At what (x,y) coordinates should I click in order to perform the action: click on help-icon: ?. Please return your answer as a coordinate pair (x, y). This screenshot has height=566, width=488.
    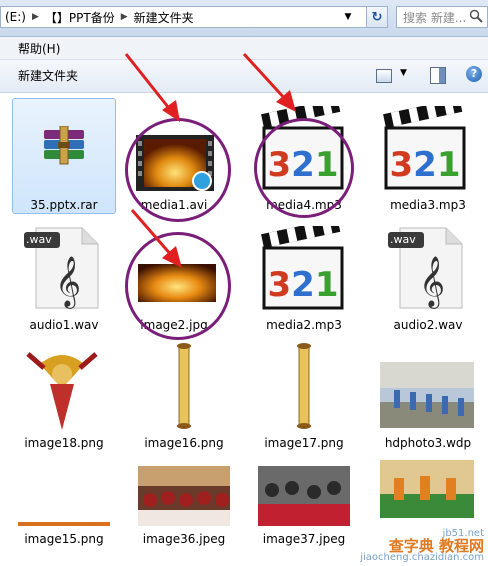
    Looking at the image, I should click on (474, 74).